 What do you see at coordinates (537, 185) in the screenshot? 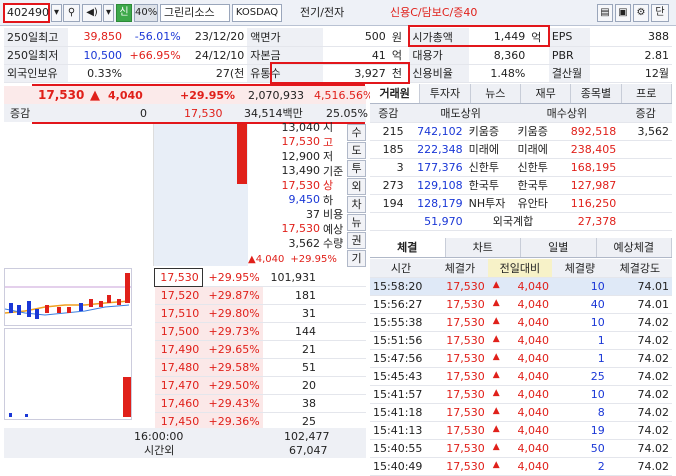
I see `broker-bn: 한국투` at bounding box center [537, 185].